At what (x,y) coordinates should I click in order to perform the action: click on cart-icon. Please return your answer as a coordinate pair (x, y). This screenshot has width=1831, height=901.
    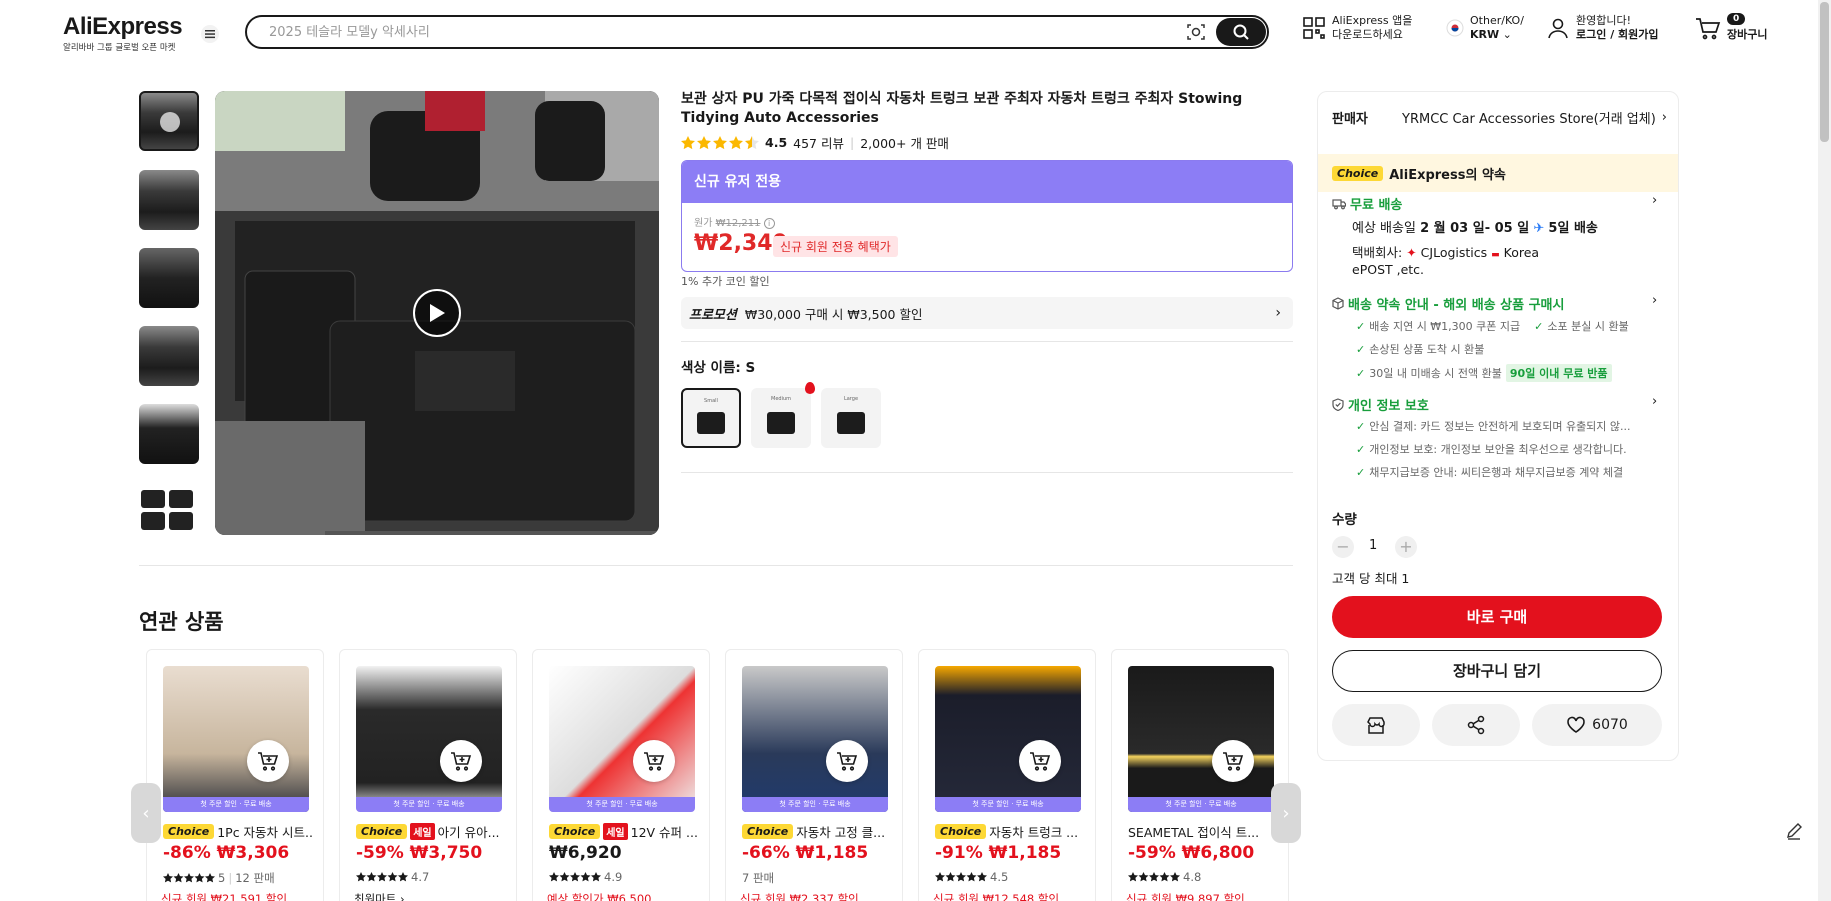
    Looking at the image, I should click on (1708, 29).